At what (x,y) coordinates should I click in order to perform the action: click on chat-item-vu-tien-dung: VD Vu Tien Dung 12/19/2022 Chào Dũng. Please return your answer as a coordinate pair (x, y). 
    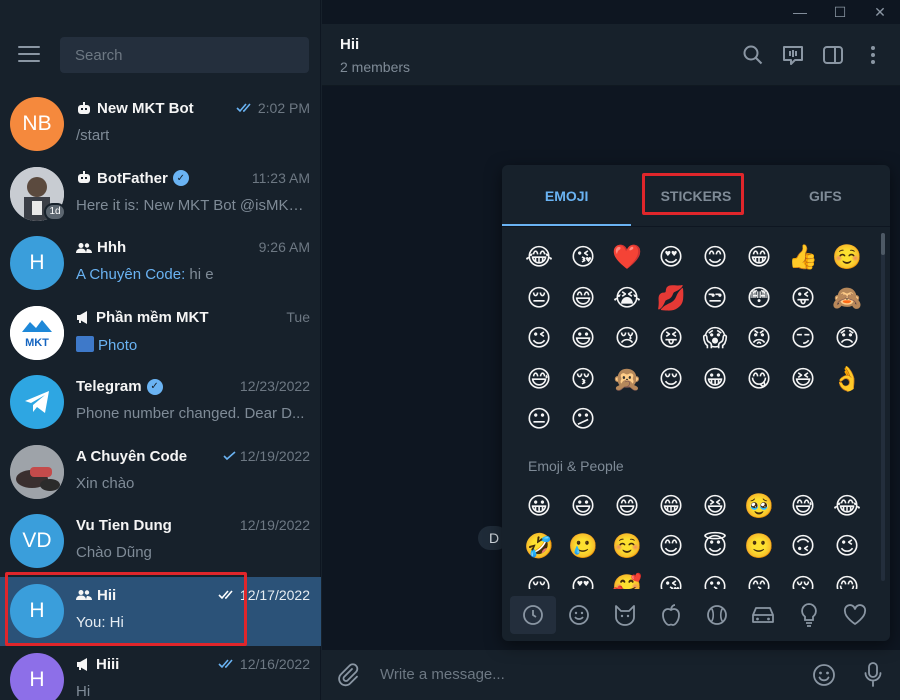
    Looking at the image, I should click on (160, 542).